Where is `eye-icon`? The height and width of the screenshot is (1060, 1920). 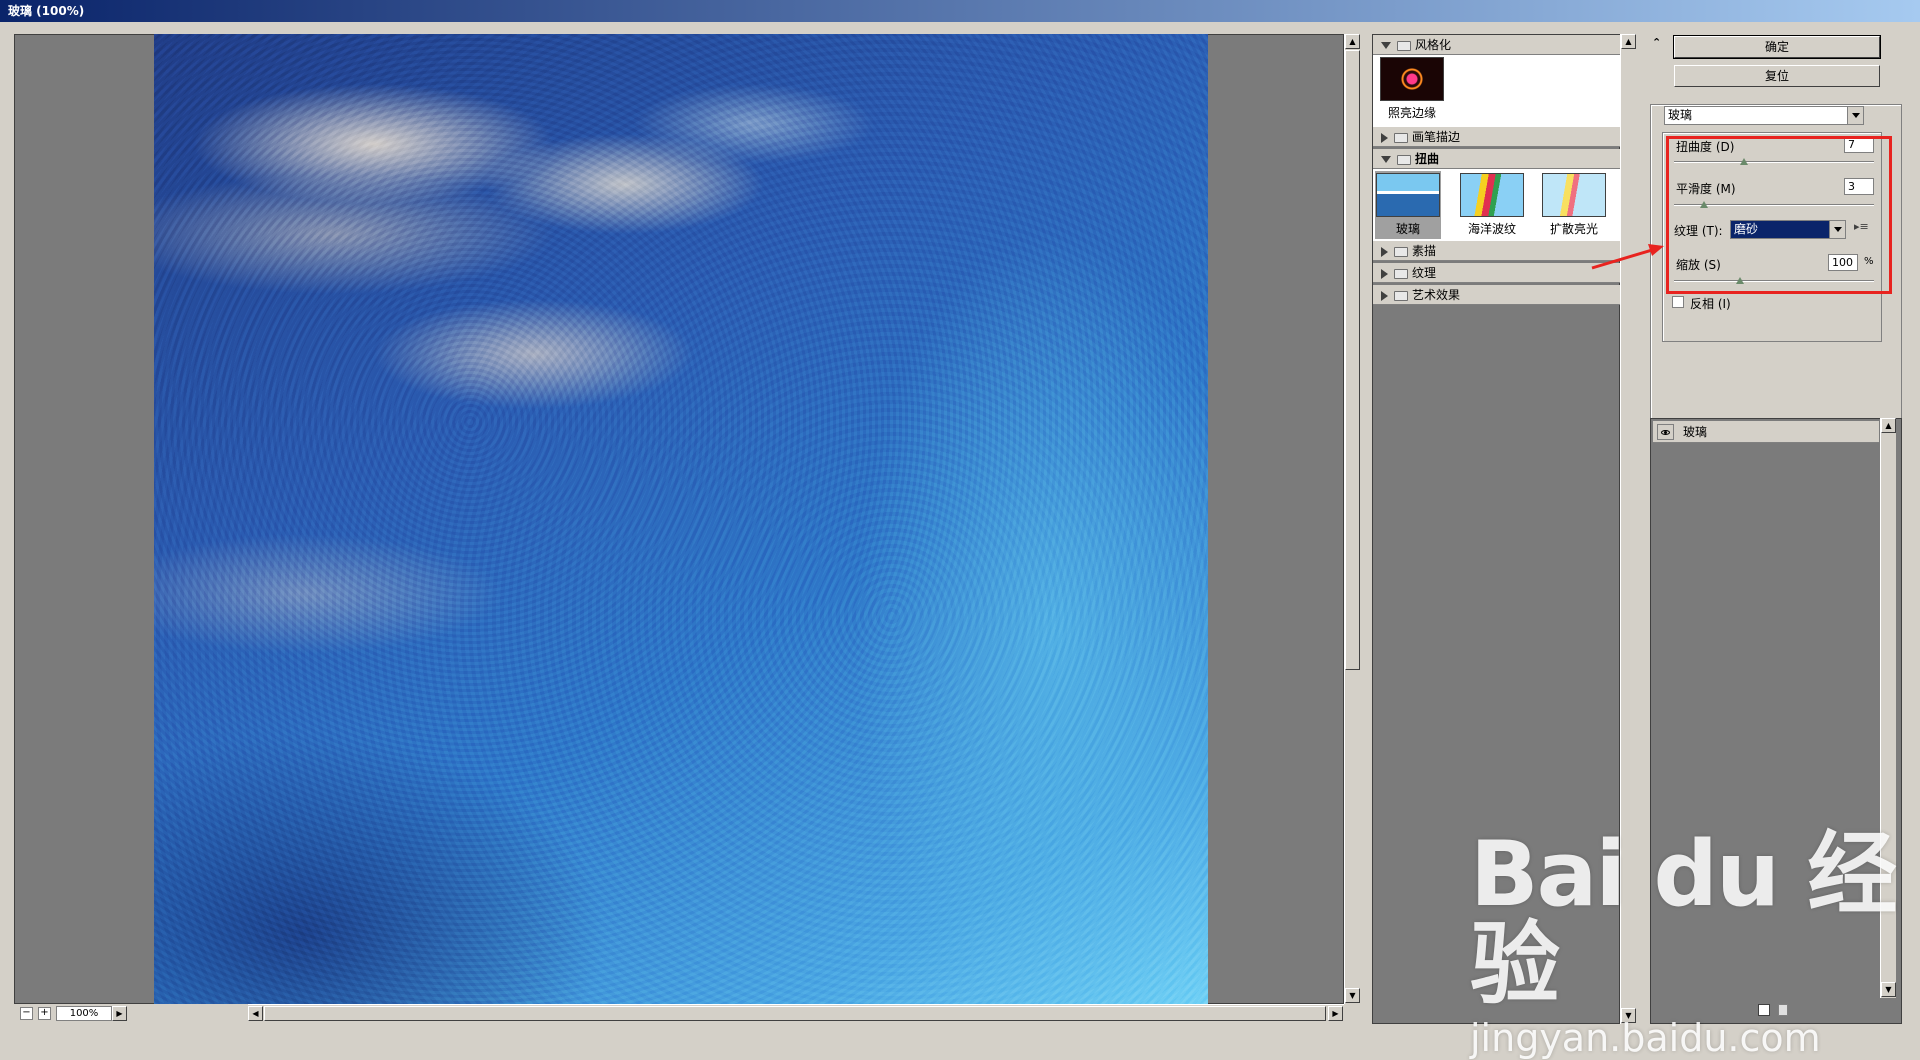 eye-icon is located at coordinates (1665, 432).